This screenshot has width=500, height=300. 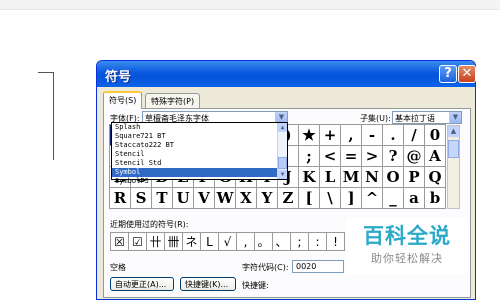 What do you see at coordinates (372, 177) in the screenshot?
I see `symbol-cell: N` at bounding box center [372, 177].